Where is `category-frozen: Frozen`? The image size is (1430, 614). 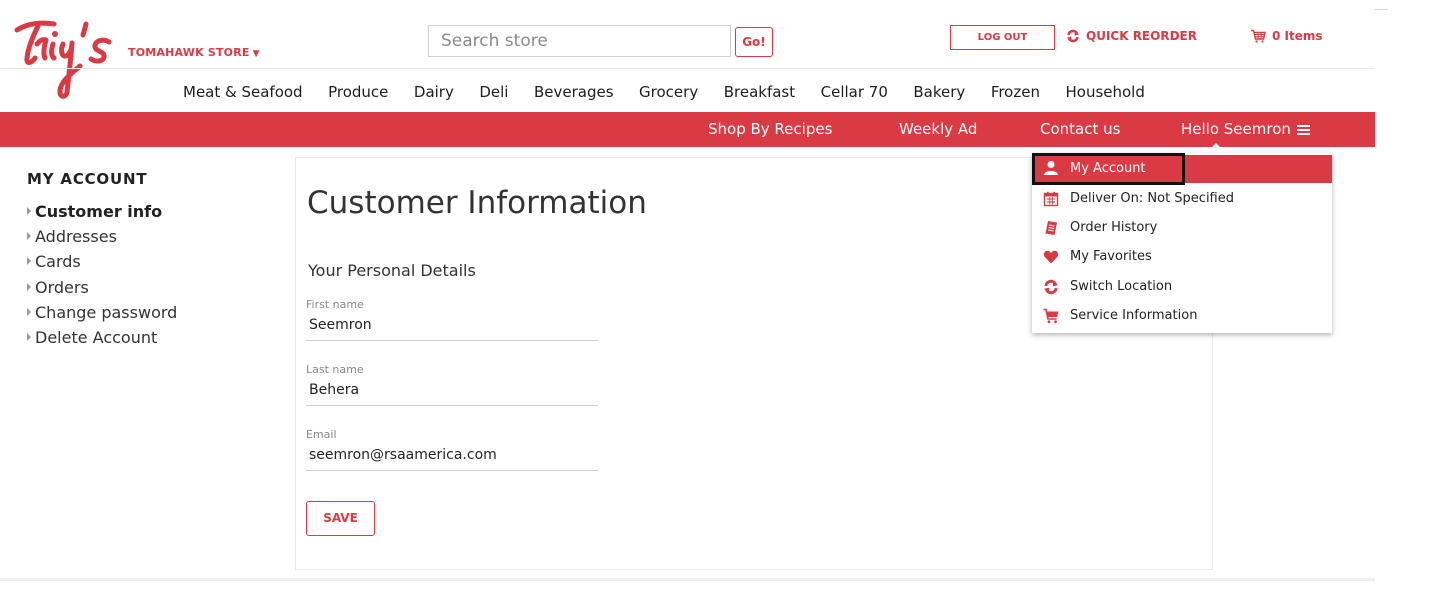 category-frozen: Frozen is located at coordinates (1015, 92).